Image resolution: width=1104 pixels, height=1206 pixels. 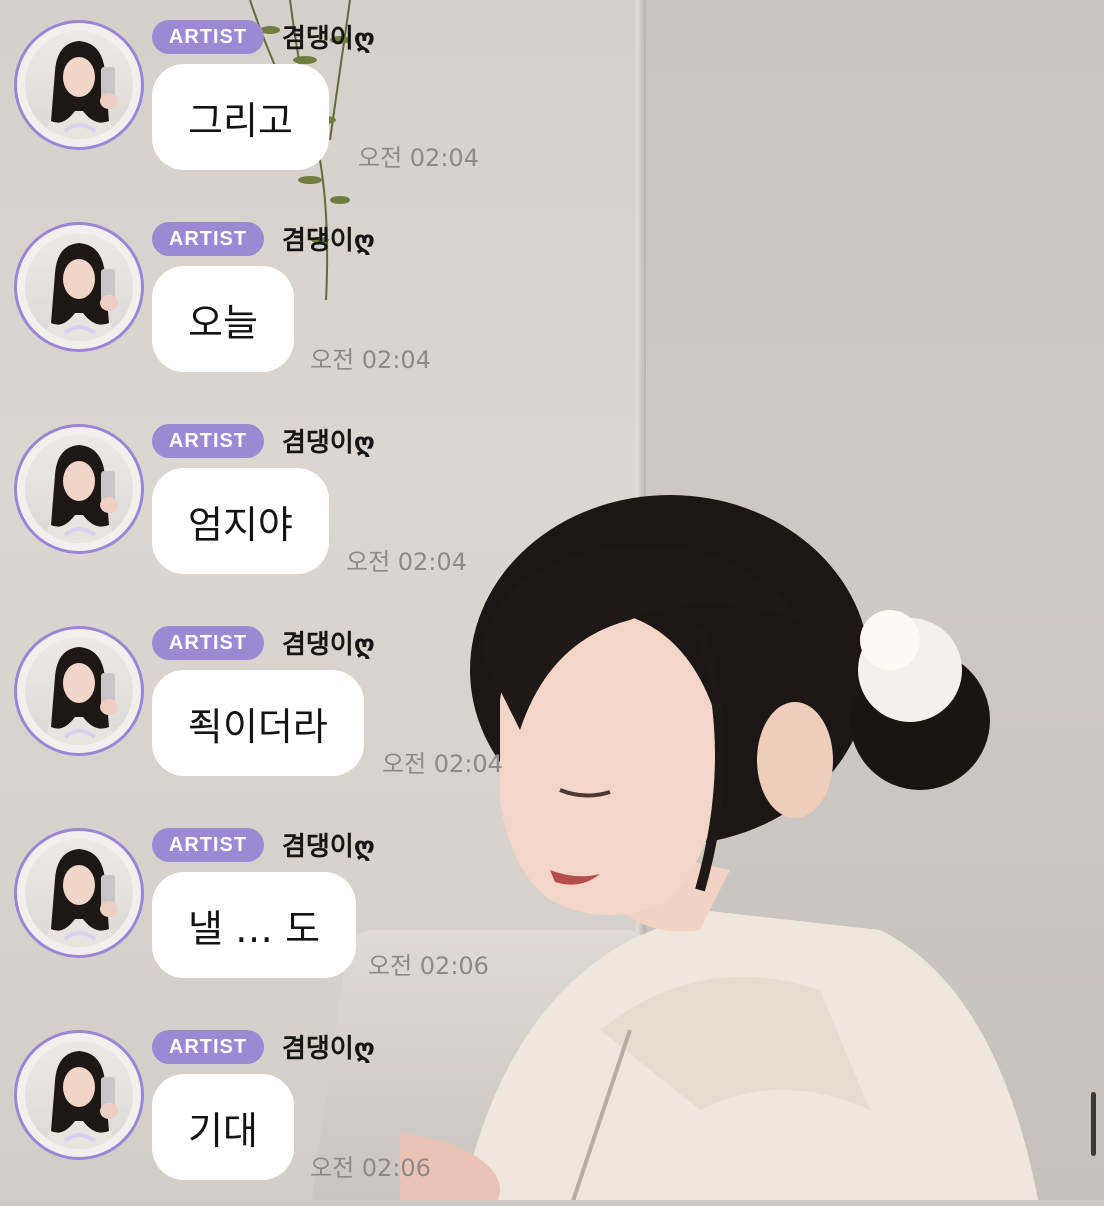 What do you see at coordinates (254, 925) in the screenshot?
I see `message-bubble: 낼 … 도` at bounding box center [254, 925].